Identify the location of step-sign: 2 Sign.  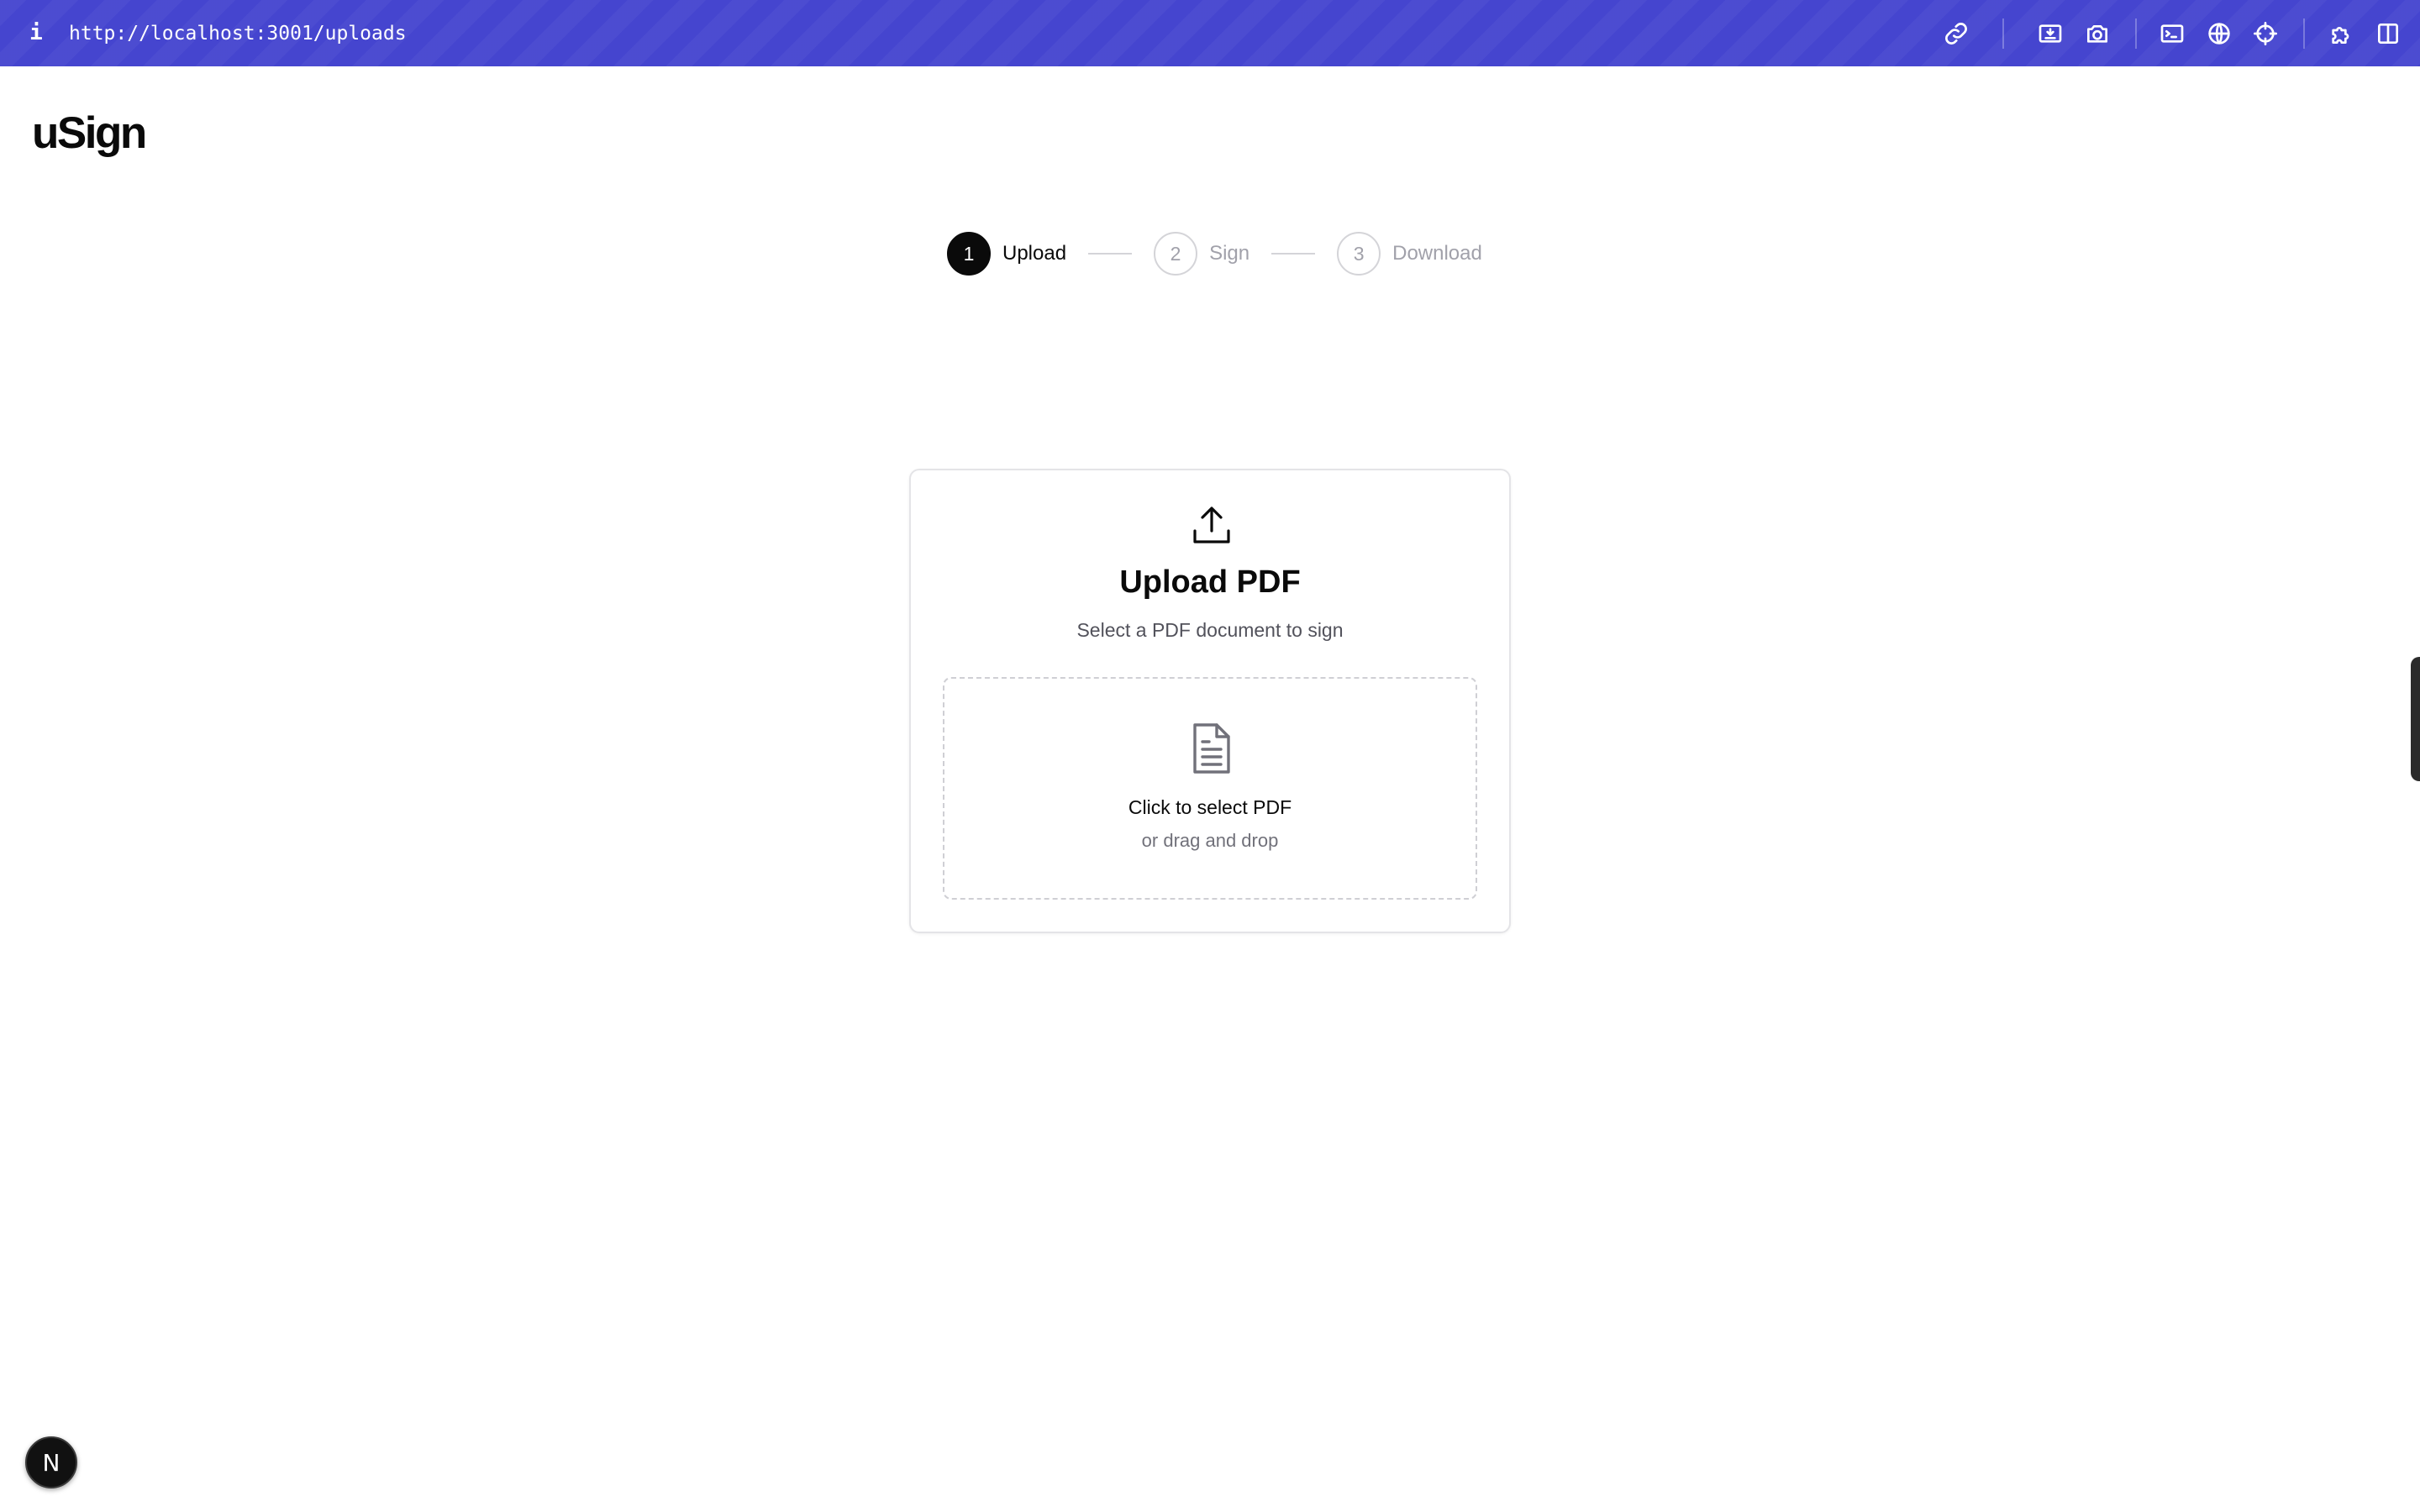
(1201, 254).